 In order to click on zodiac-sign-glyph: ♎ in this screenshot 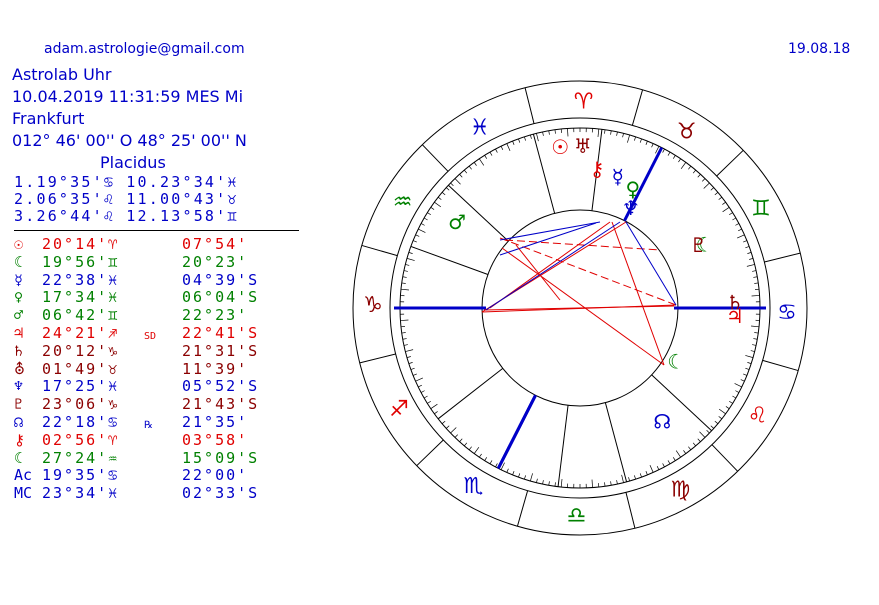, I will do `click(577, 516)`.